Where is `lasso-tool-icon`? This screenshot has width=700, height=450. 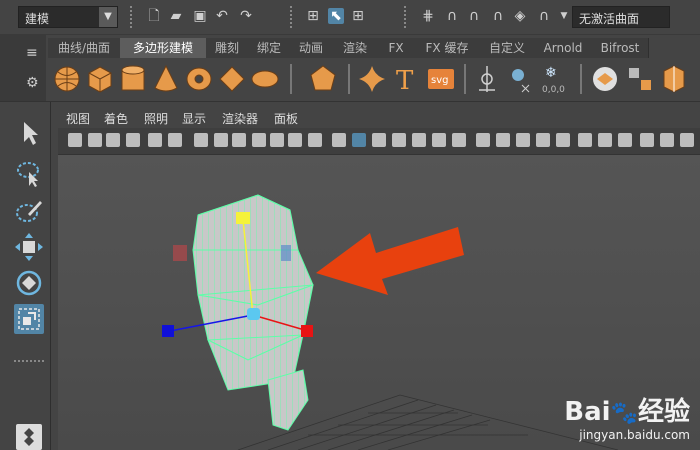 lasso-tool-icon is located at coordinates (29, 173).